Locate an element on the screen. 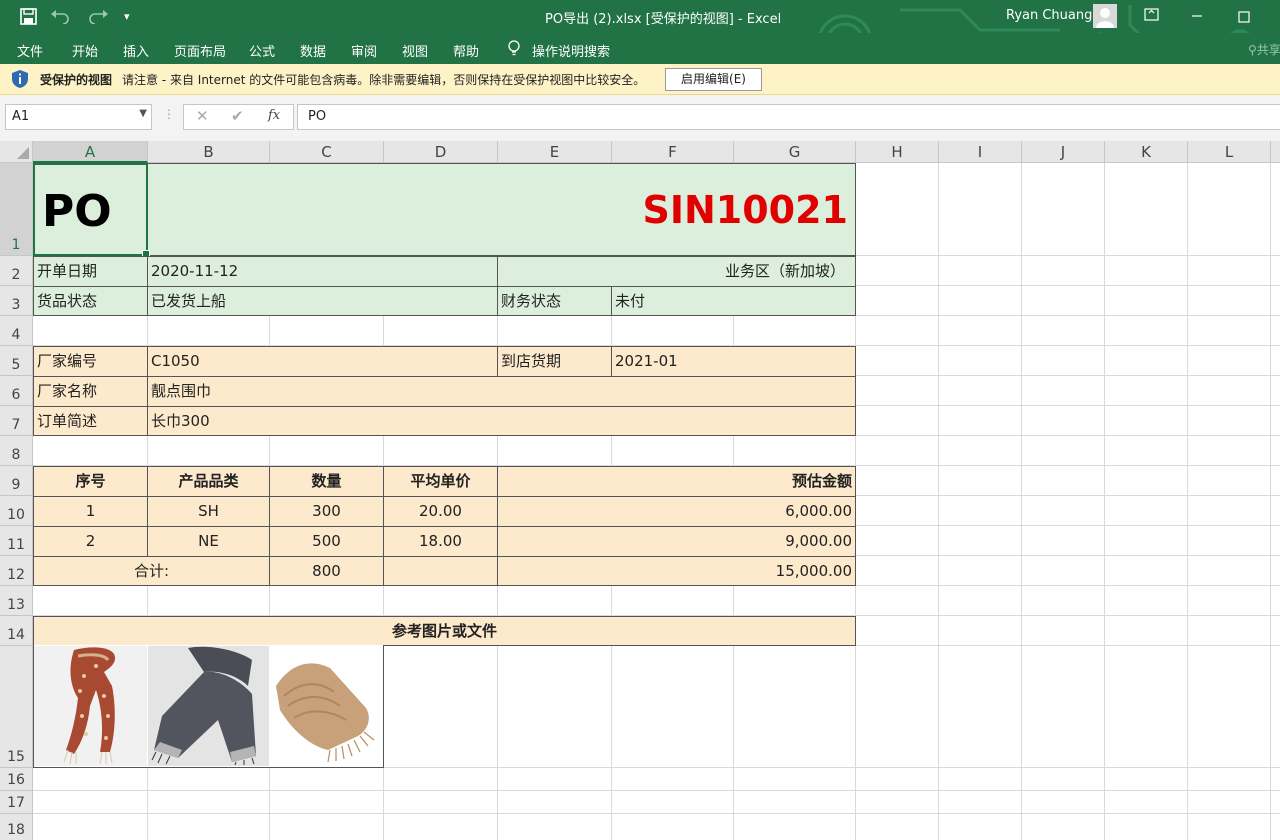 The height and width of the screenshot is (840, 1280). cancel-icon: ✕ is located at coordinates (202, 116).